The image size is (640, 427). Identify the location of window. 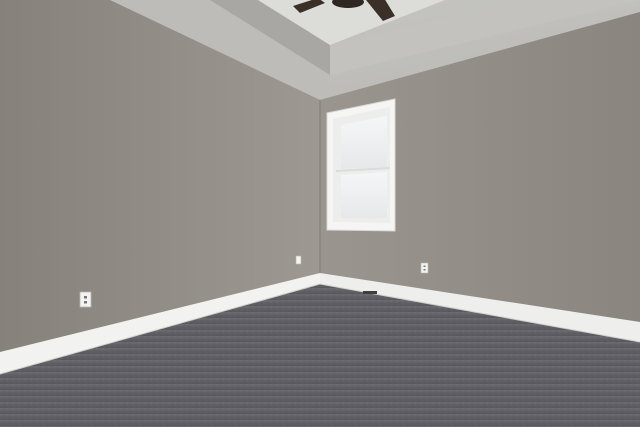
(361, 165).